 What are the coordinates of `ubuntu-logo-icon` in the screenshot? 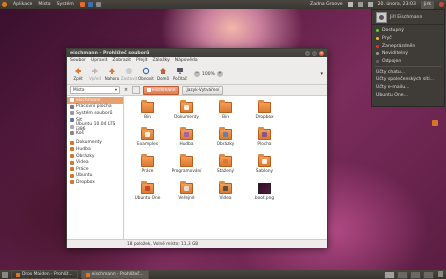 It's located at (4, 4).